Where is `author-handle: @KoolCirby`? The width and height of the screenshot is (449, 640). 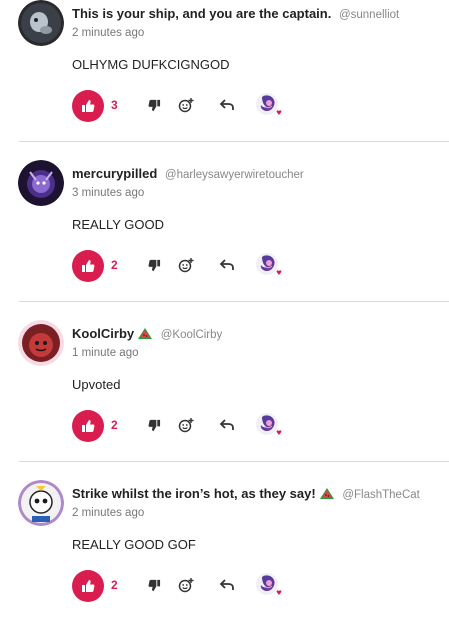
author-handle: @KoolCirby is located at coordinates (192, 335).